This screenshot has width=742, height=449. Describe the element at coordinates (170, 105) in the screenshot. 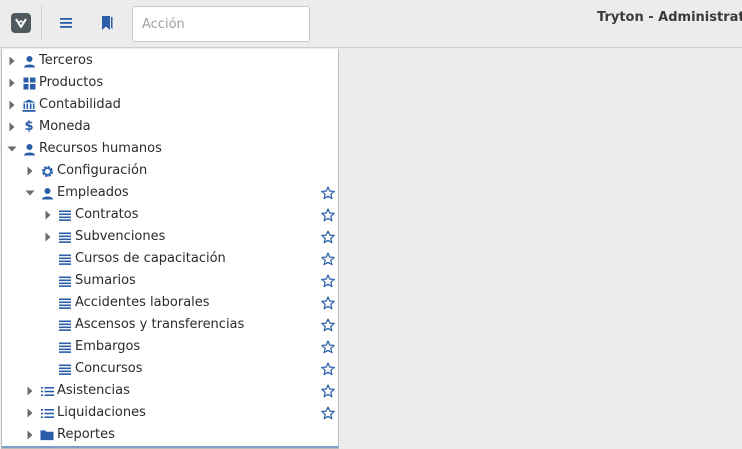

I see `tree-row-contabilidad: Contabilidad` at that location.